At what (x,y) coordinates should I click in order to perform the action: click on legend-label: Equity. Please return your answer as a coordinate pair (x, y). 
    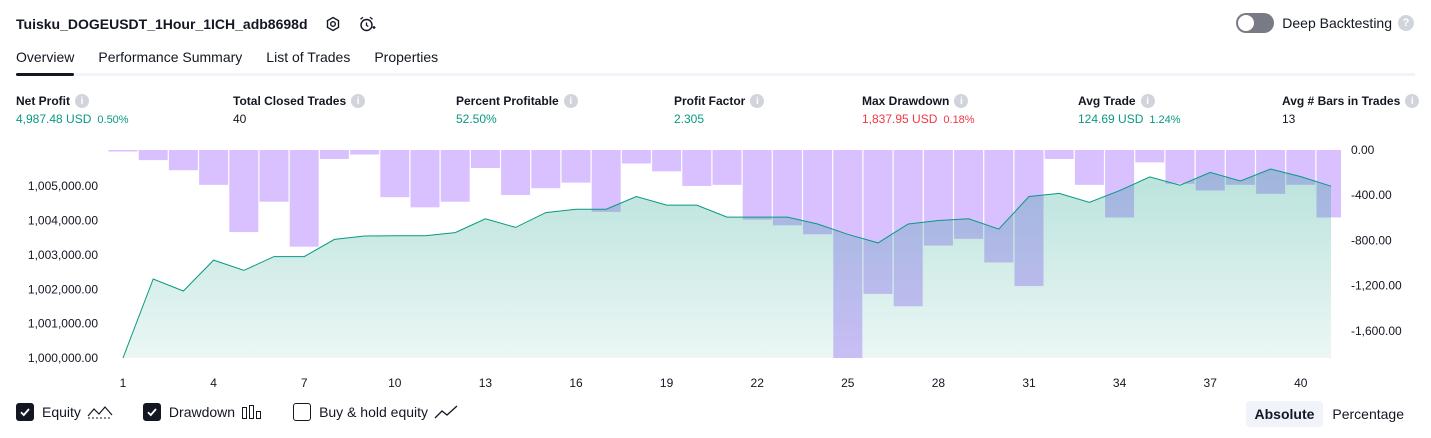
    Looking at the image, I should click on (61, 412).